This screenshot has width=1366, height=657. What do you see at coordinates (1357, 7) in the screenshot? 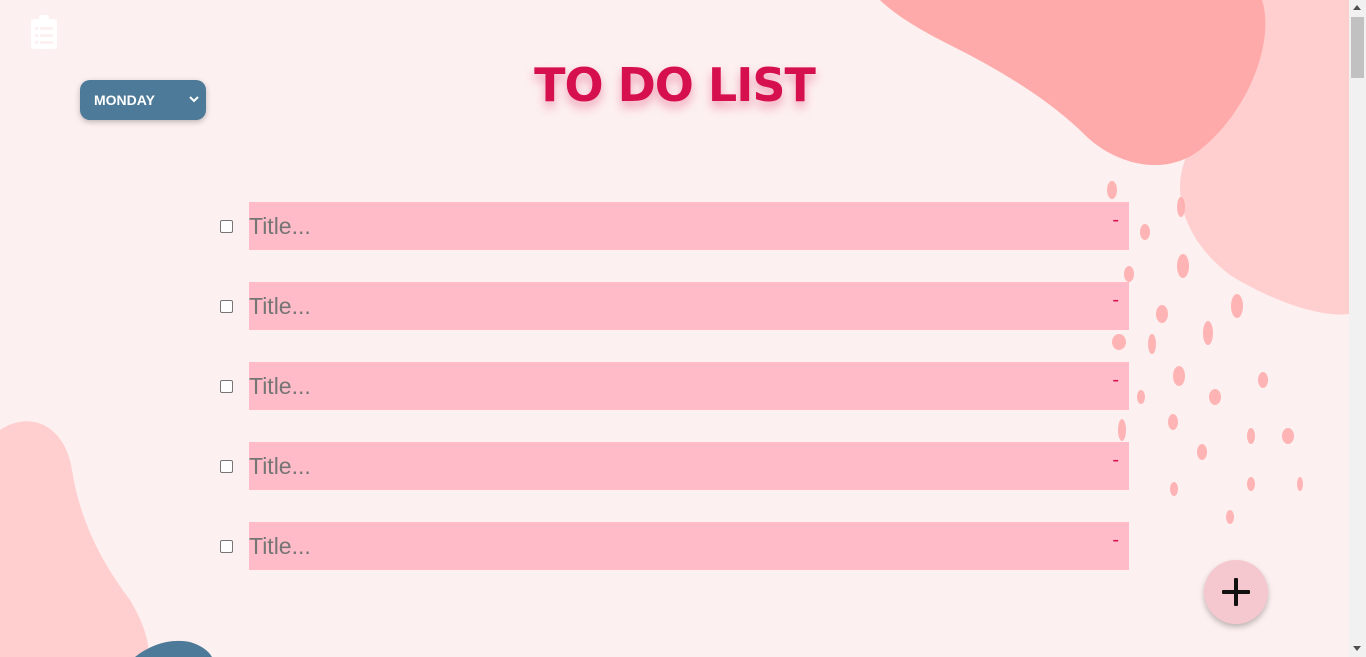
I see `scroll-up-icon` at bounding box center [1357, 7].